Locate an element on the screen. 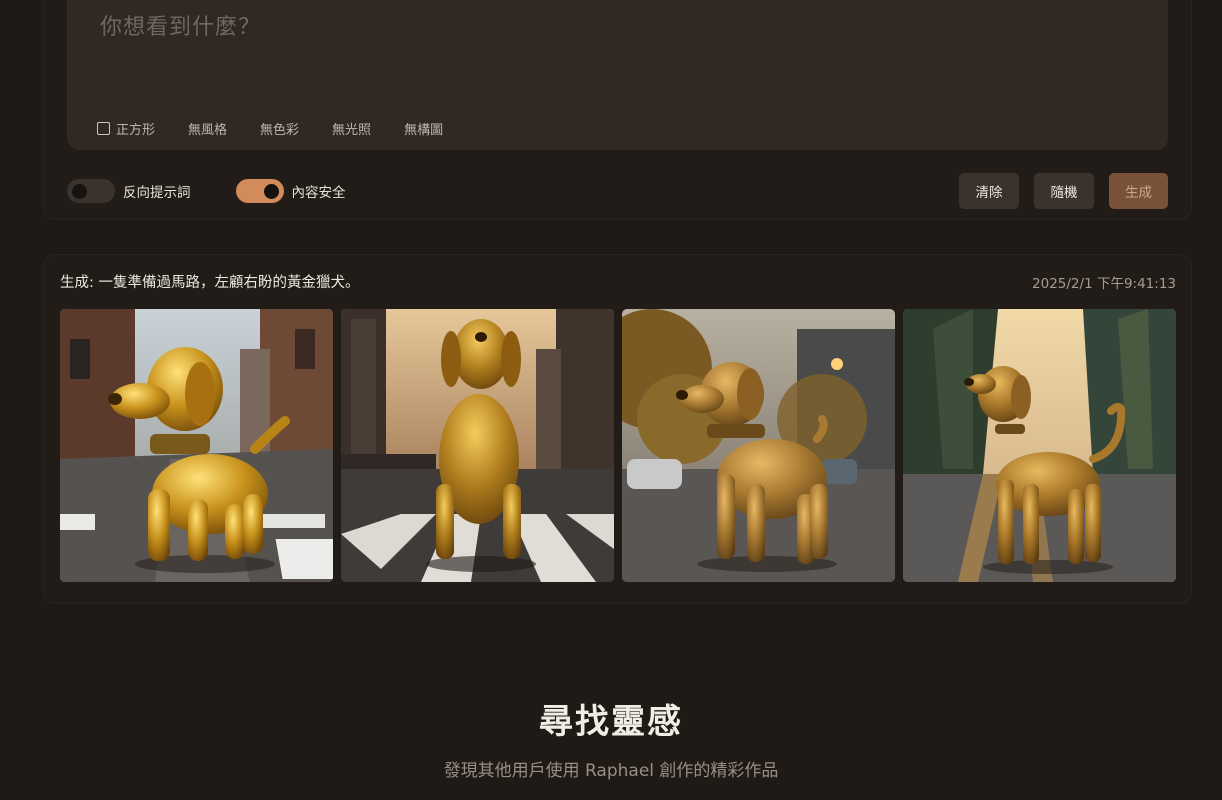 The image size is (1222, 800). no-composition-option: 無構圖 is located at coordinates (423, 128).